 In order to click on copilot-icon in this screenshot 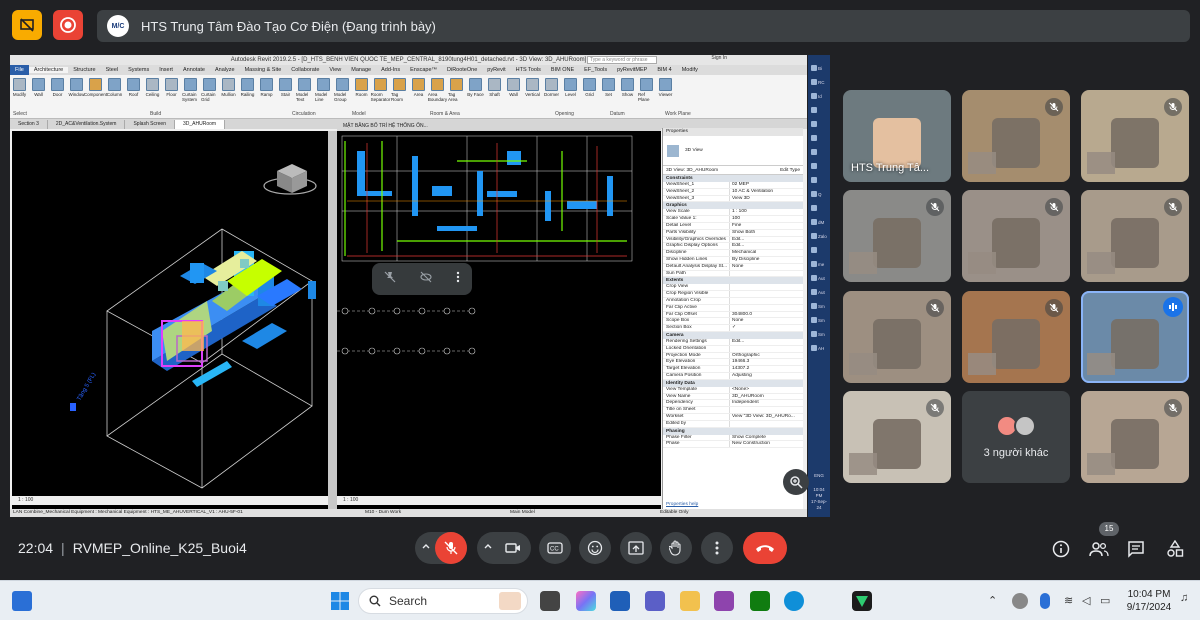, I will do `click(586, 601)`.